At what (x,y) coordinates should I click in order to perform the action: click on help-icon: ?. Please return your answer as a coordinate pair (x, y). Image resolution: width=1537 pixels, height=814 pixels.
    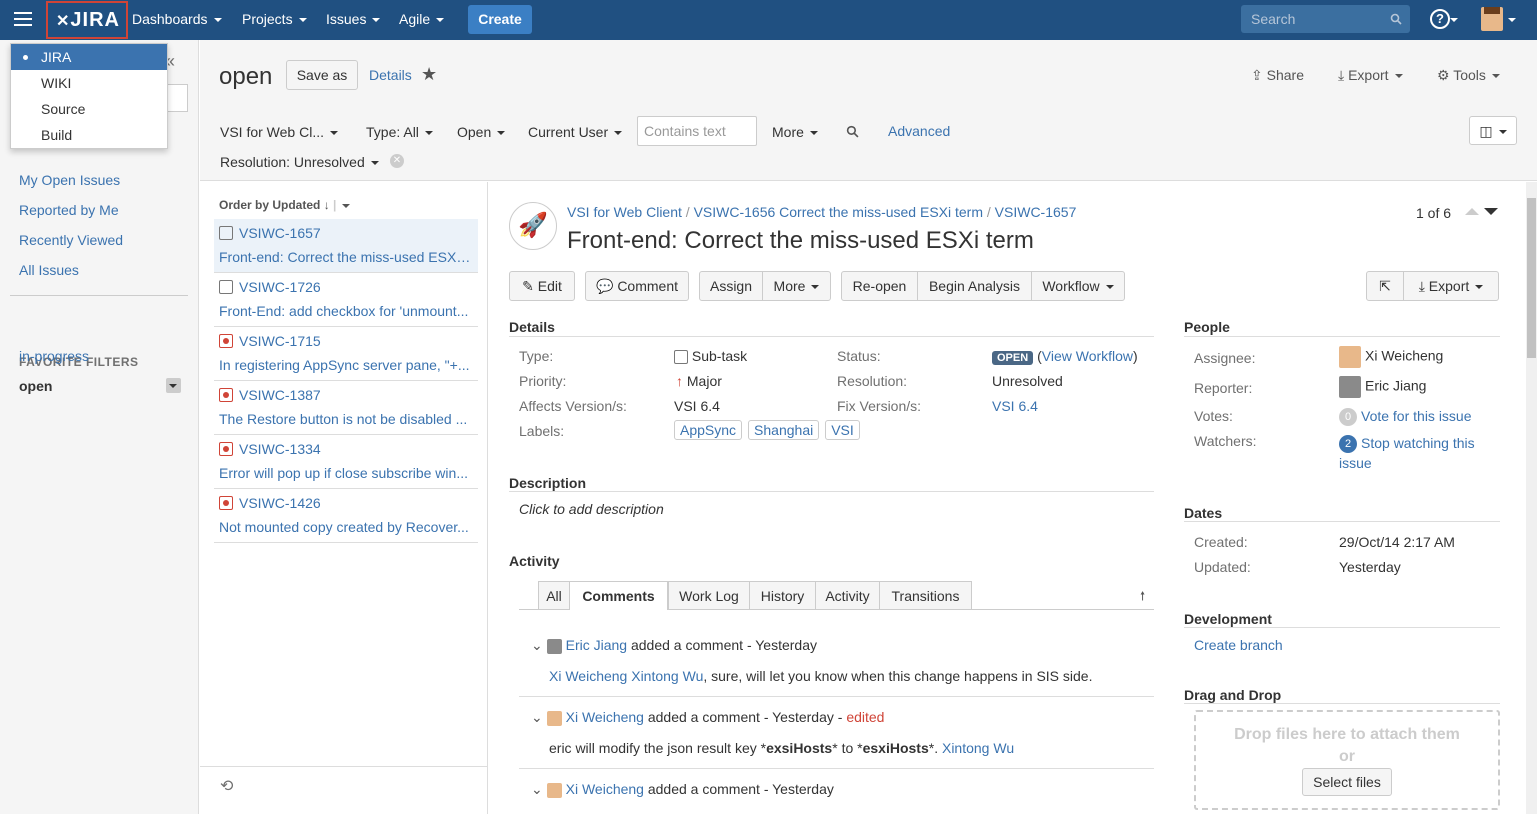
    Looking at the image, I should click on (1440, 19).